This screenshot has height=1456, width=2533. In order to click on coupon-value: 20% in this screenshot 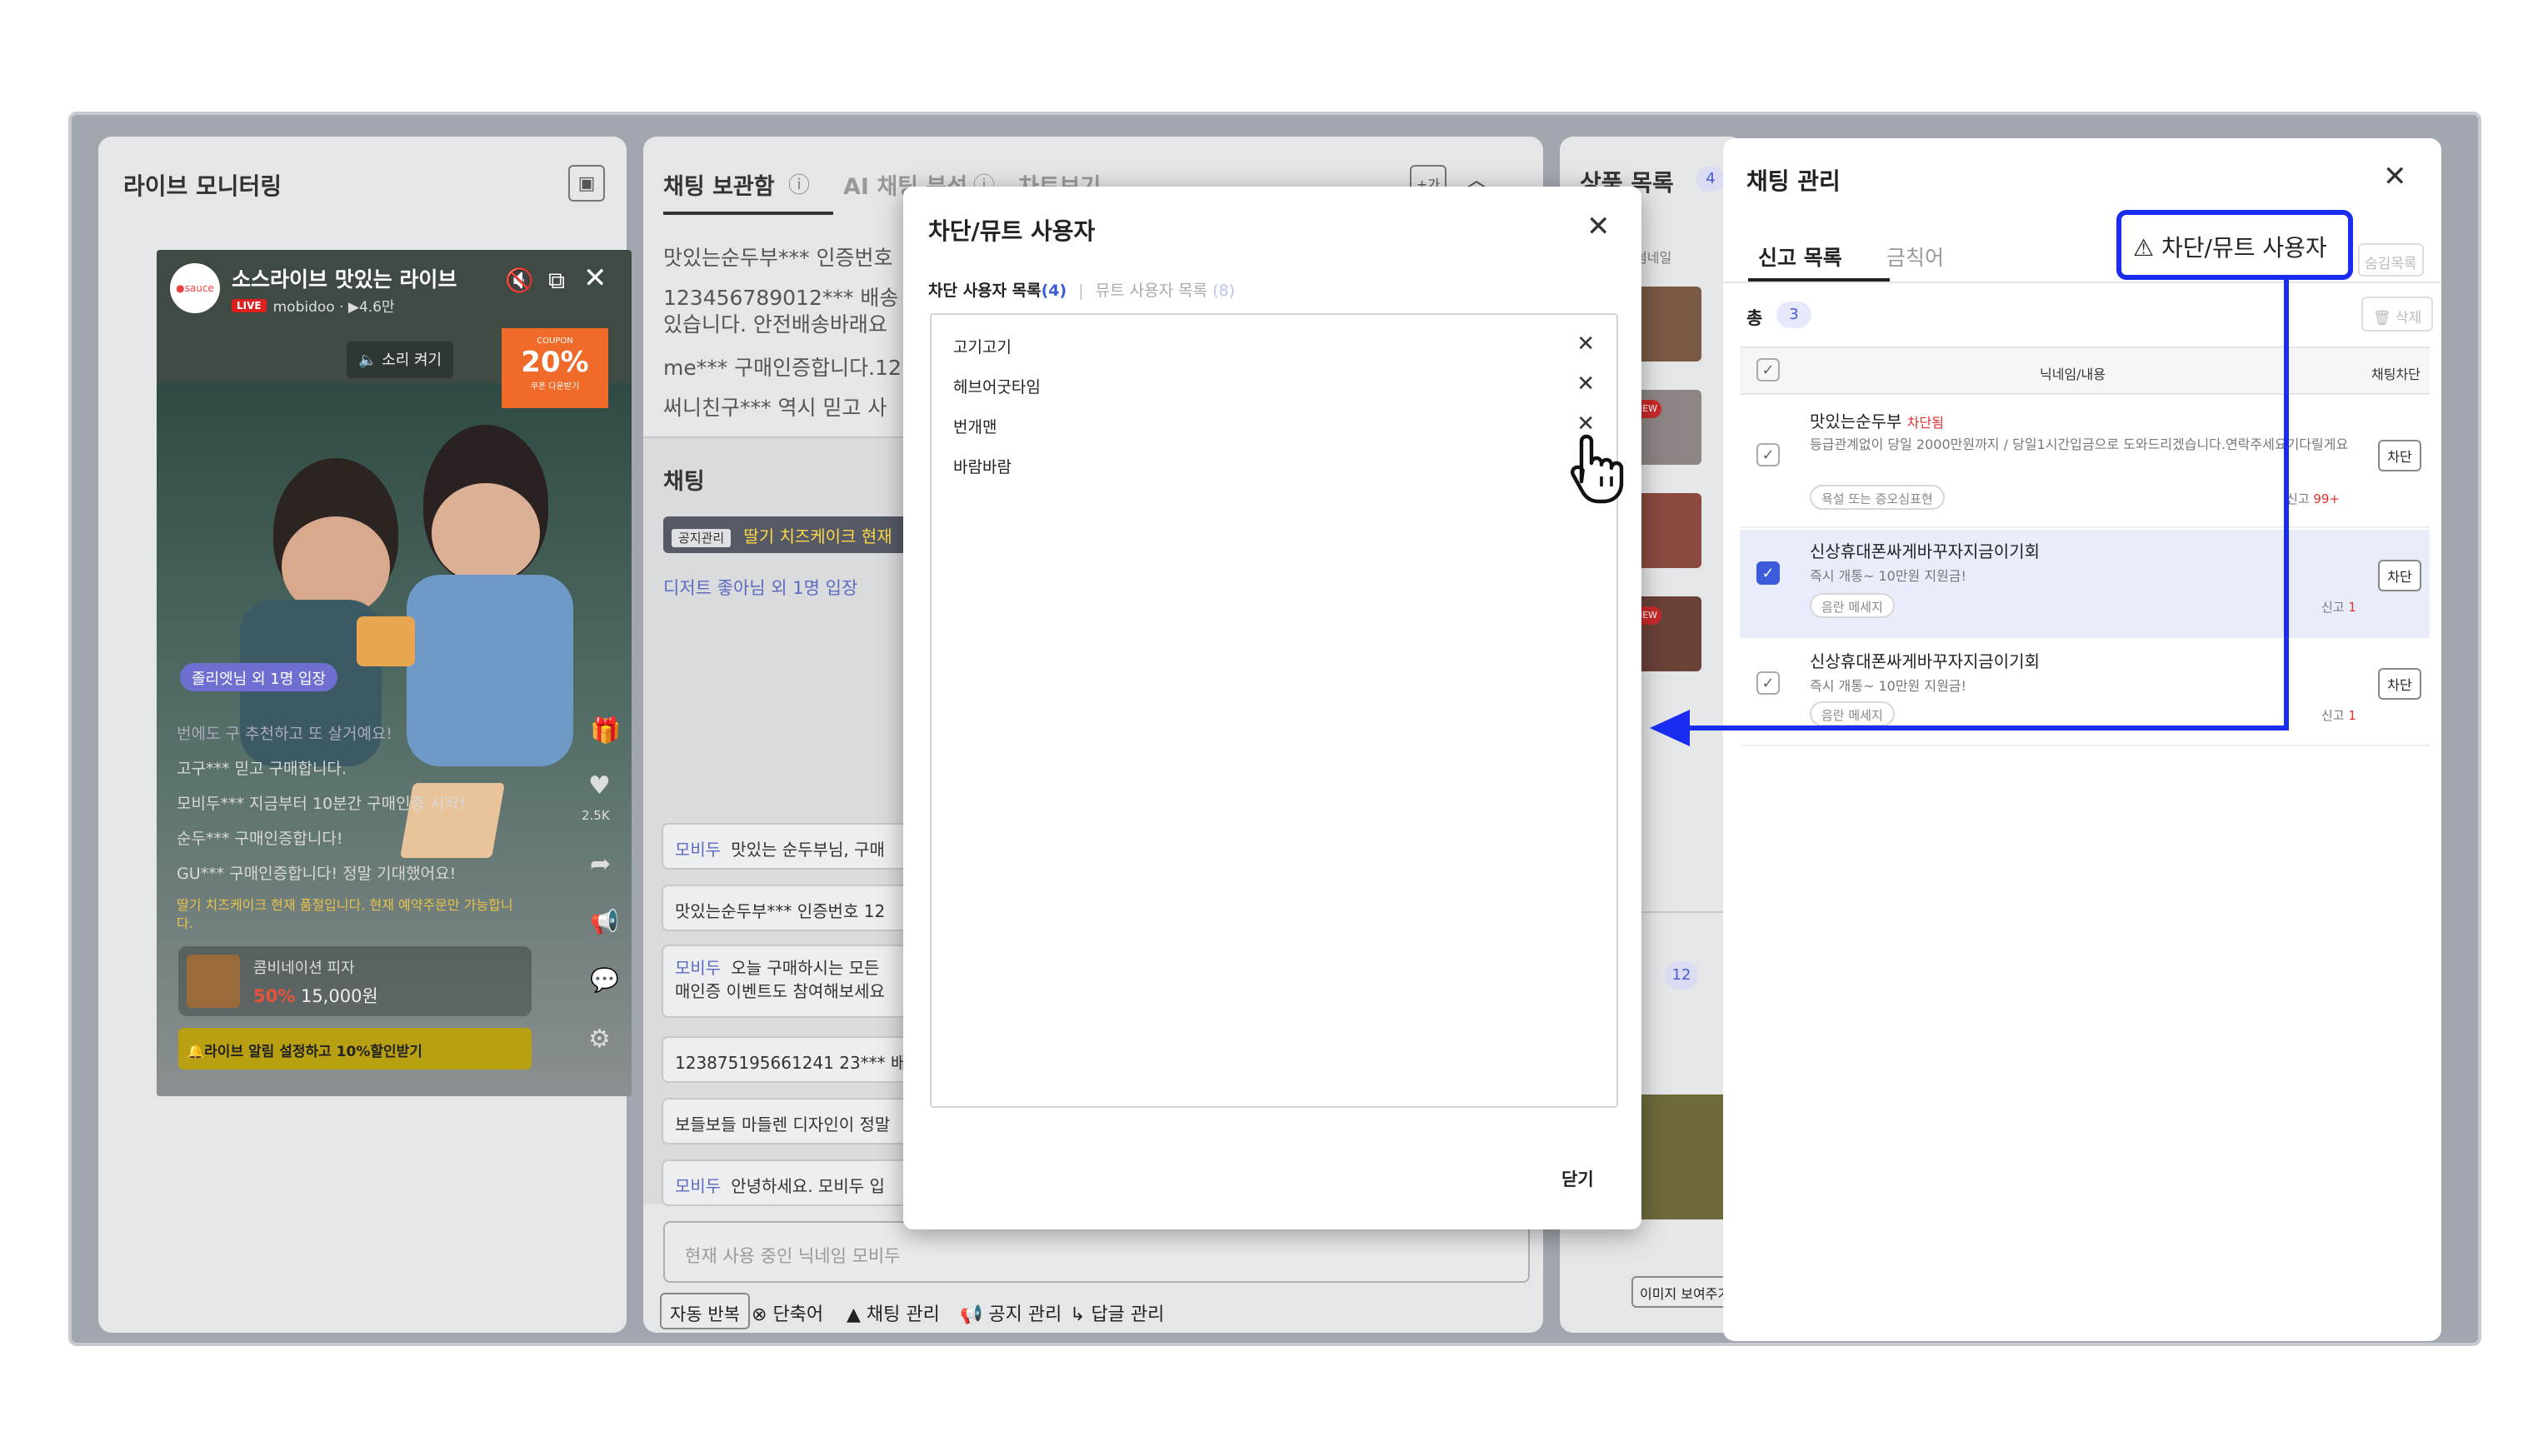, I will do `click(555, 362)`.